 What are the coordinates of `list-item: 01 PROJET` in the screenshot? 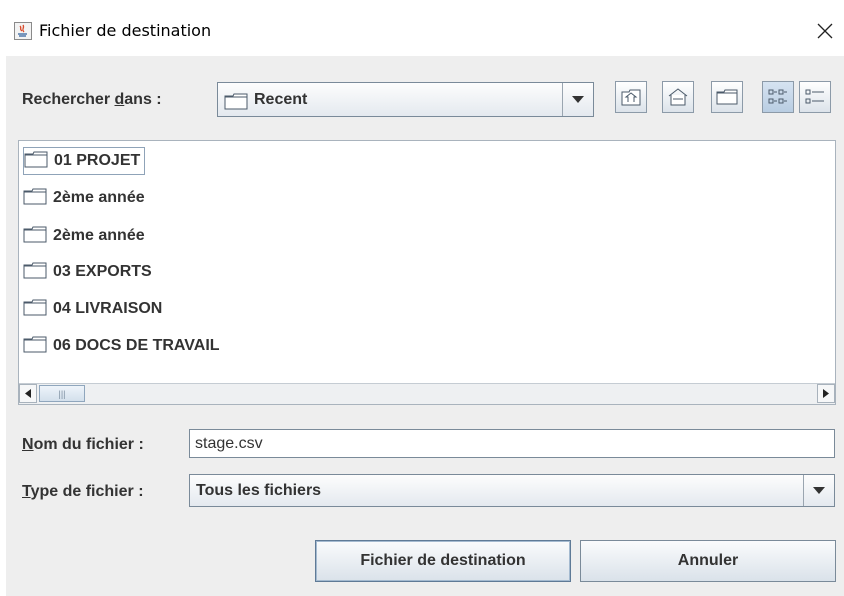 It's located at (84, 161).